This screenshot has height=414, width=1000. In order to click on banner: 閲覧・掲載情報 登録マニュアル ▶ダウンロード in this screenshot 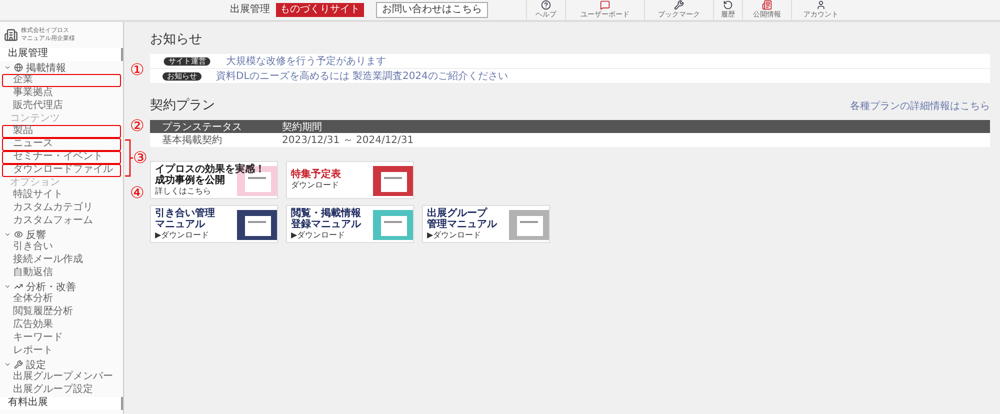, I will do `click(350, 224)`.